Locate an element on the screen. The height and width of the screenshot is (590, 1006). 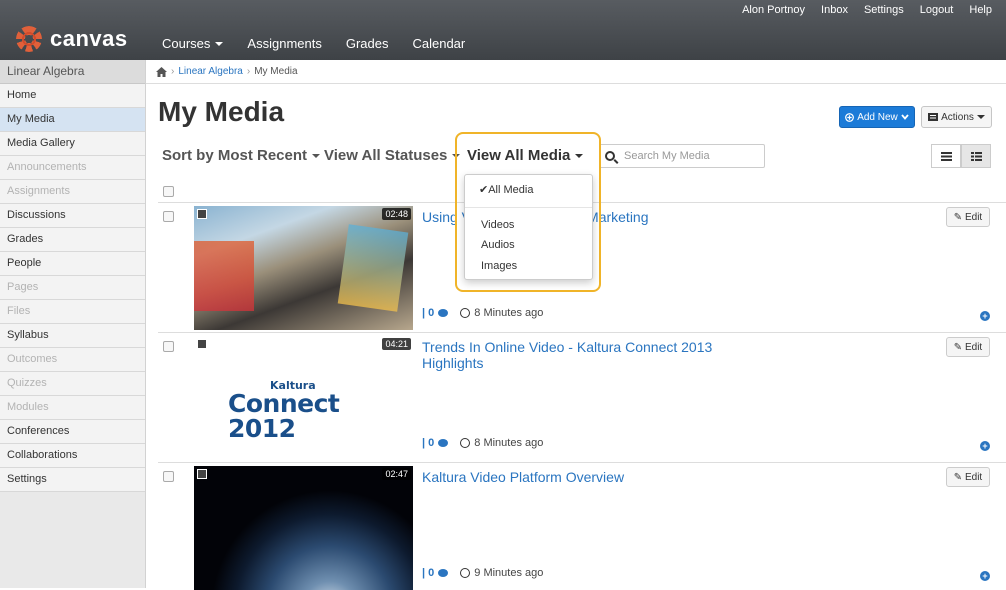
nav-grades: Grades is located at coordinates (367, 43).